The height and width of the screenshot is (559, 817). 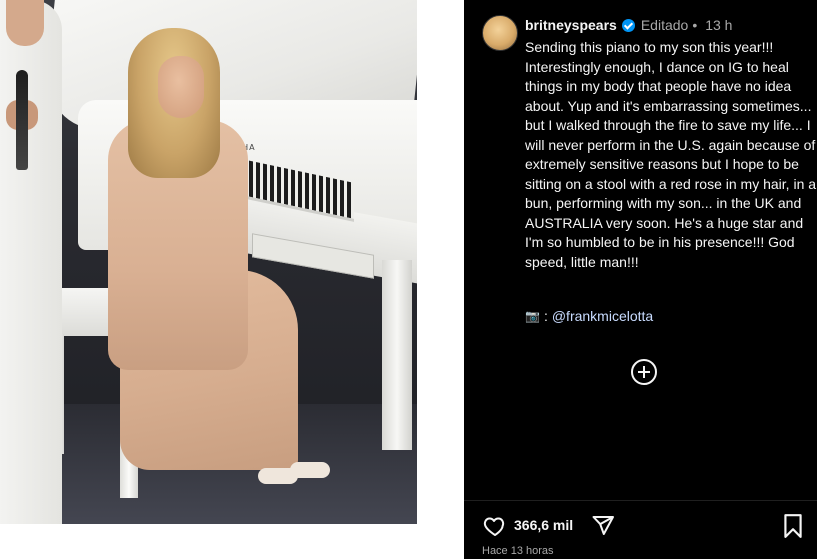 What do you see at coordinates (310, 470) in the screenshot?
I see `shoe` at bounding box center [310, 470].